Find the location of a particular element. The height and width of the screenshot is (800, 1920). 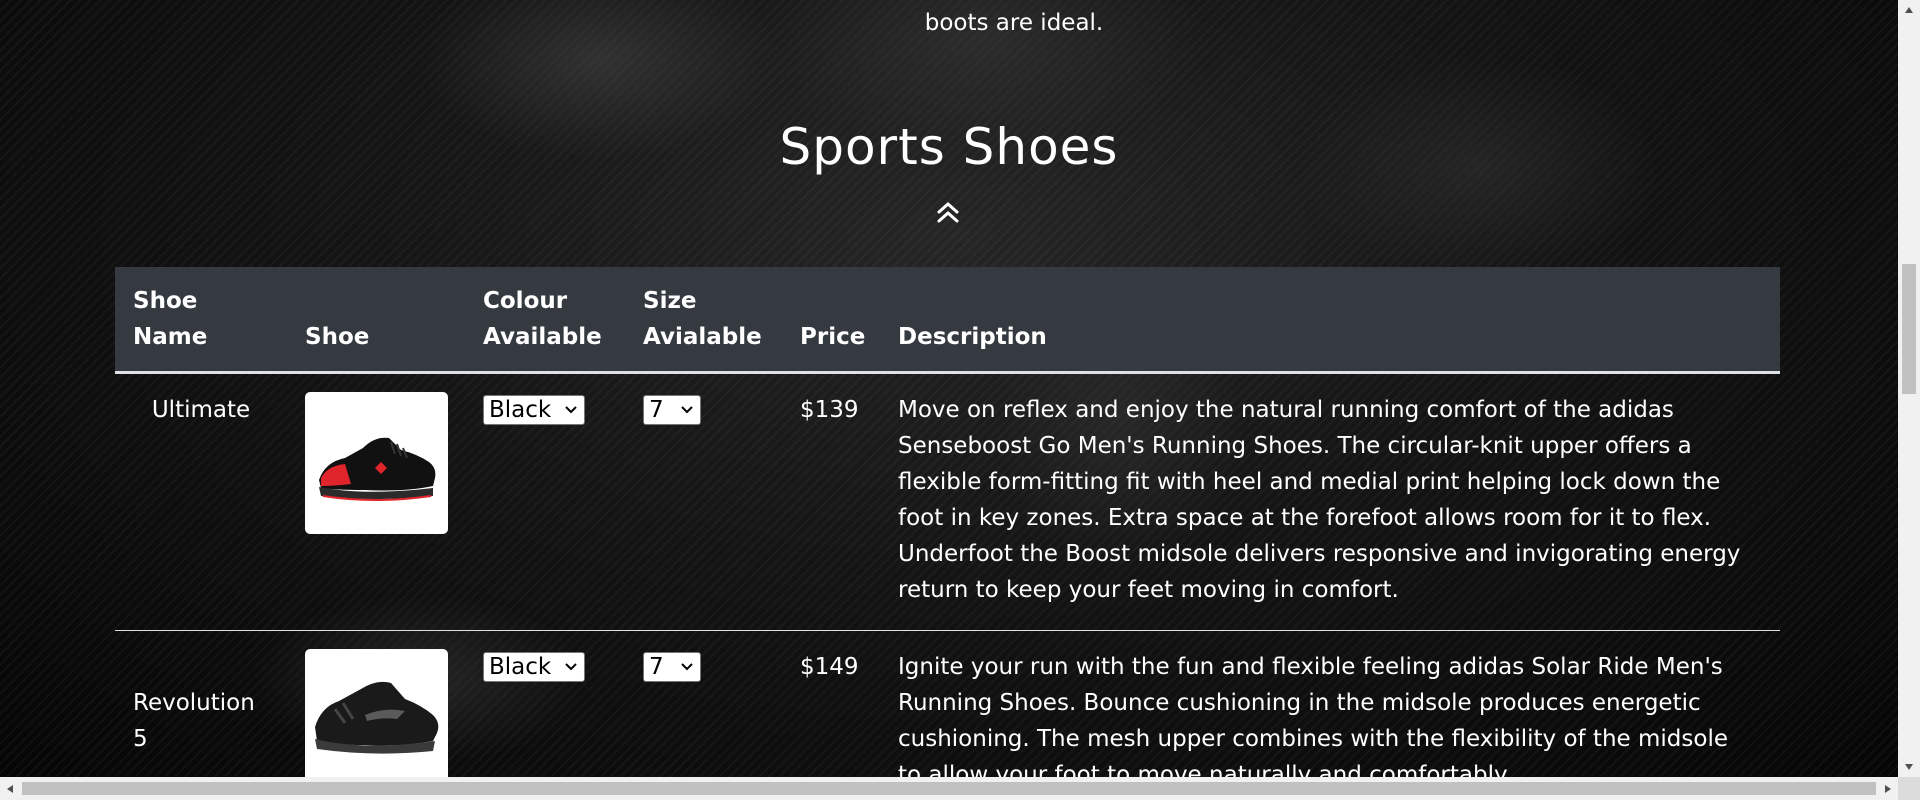

black-running-shoe-image is located at coordinates (376, 713).